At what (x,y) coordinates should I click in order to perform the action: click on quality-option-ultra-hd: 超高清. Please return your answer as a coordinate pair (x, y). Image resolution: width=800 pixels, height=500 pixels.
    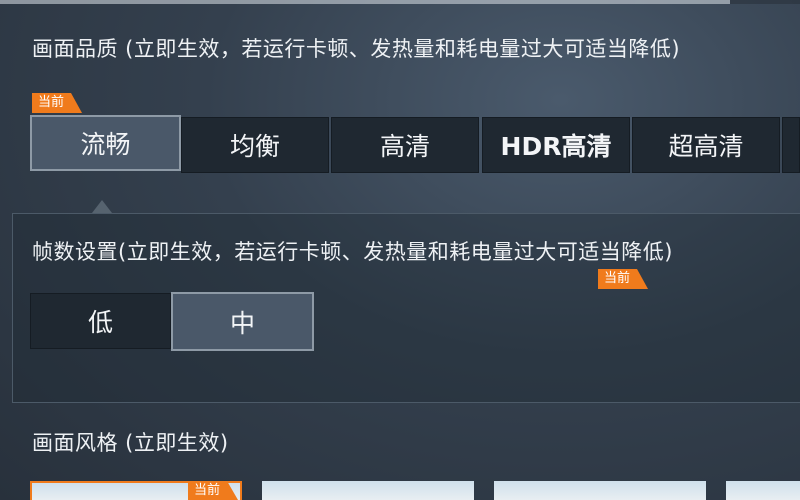
    Looking at the image, I should click on (706, 145).